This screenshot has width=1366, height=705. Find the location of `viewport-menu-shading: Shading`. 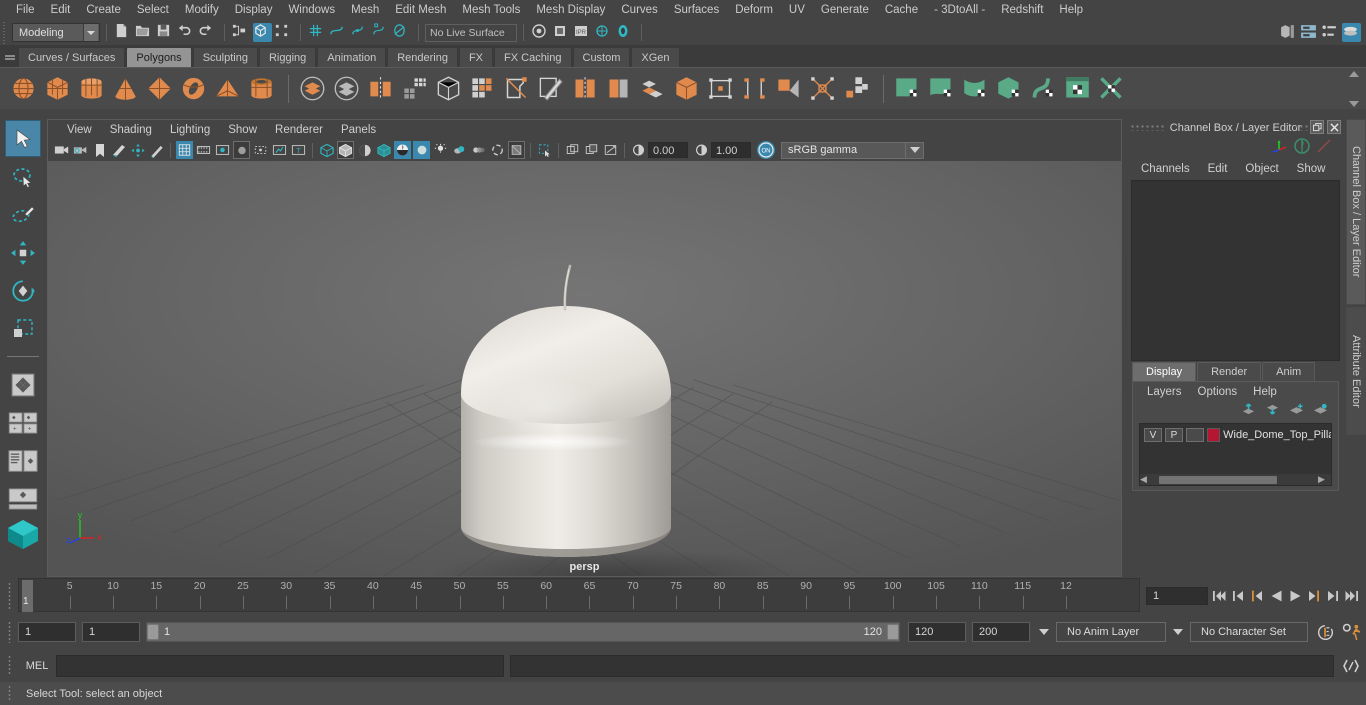

viewport-menu-shading: Shading is located at coordinates (131, 130).